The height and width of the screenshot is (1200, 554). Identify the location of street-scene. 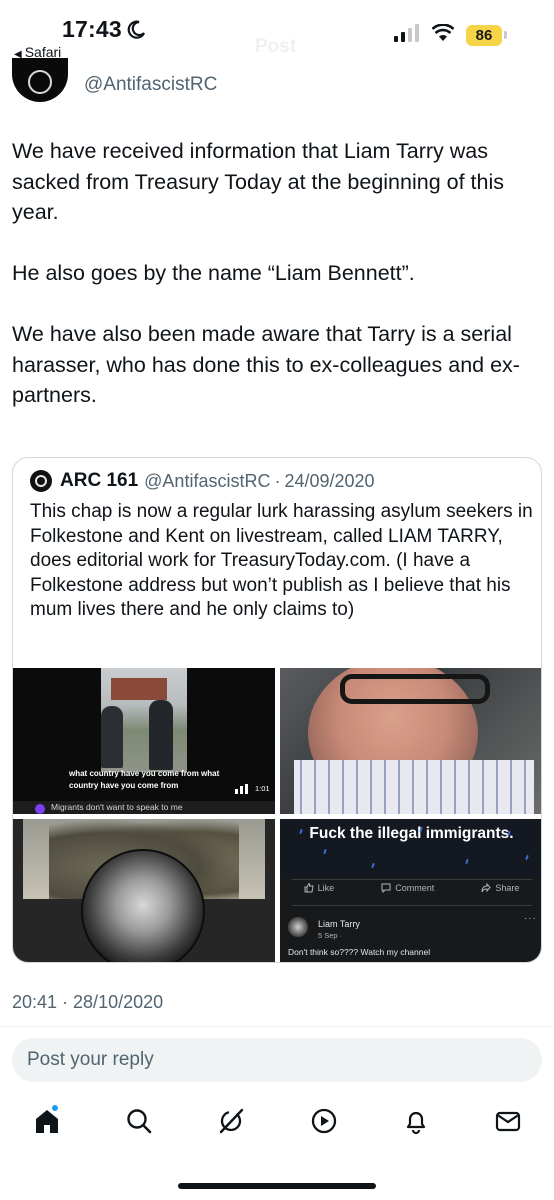
(144, 720).